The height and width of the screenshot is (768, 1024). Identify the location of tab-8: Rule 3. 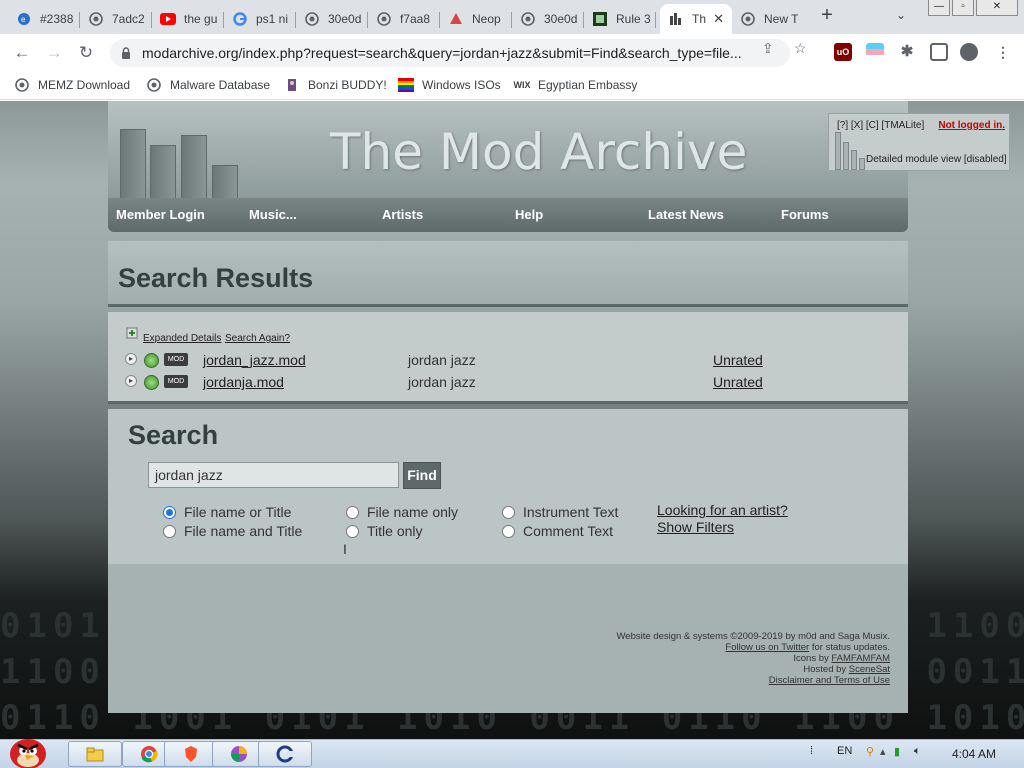
(620, 19).